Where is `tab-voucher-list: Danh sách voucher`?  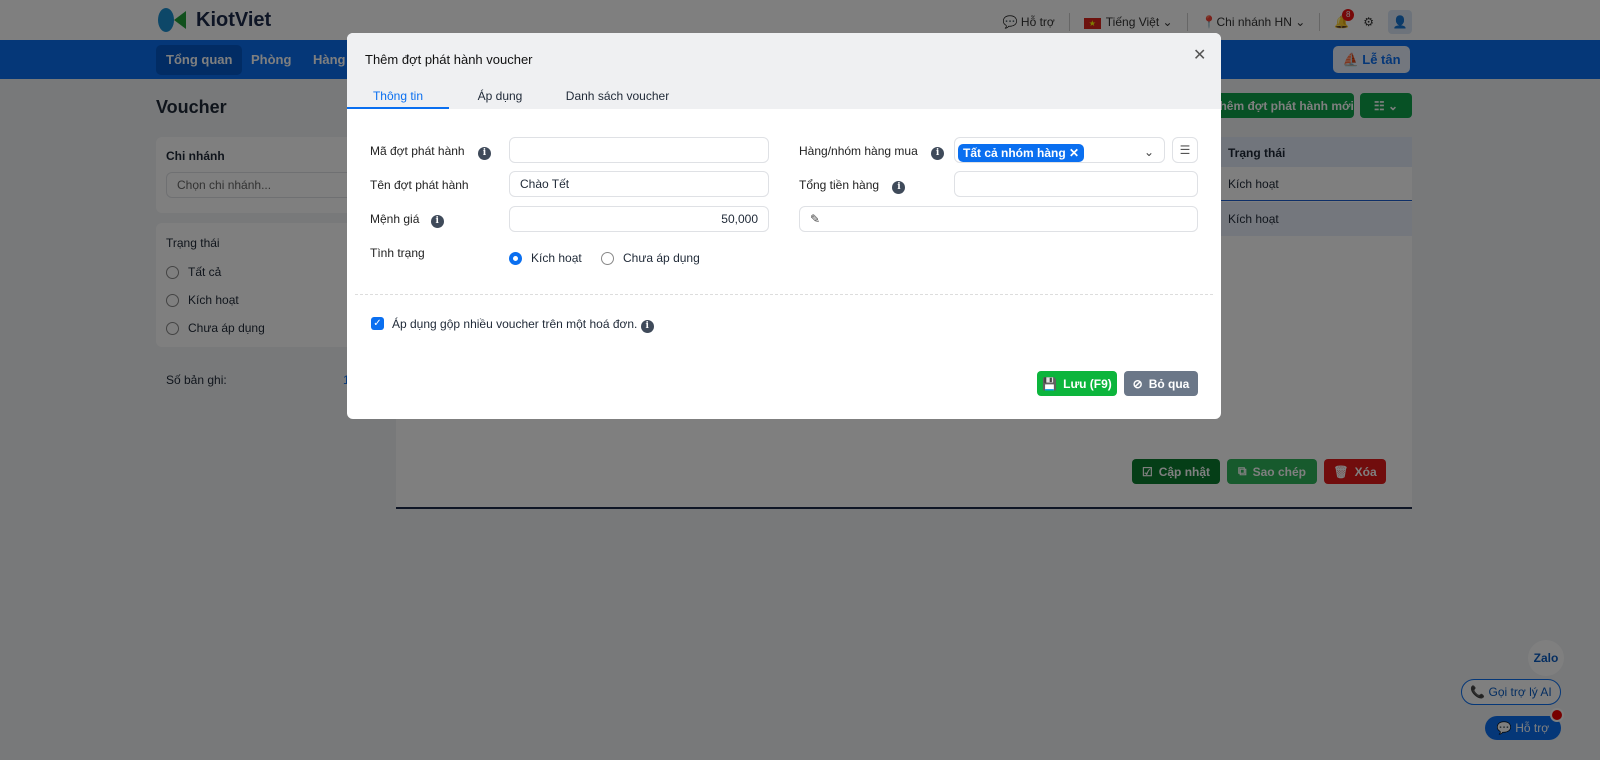
tab-voucher-list: Danh sách voucher is located at coordinates (617, 99).